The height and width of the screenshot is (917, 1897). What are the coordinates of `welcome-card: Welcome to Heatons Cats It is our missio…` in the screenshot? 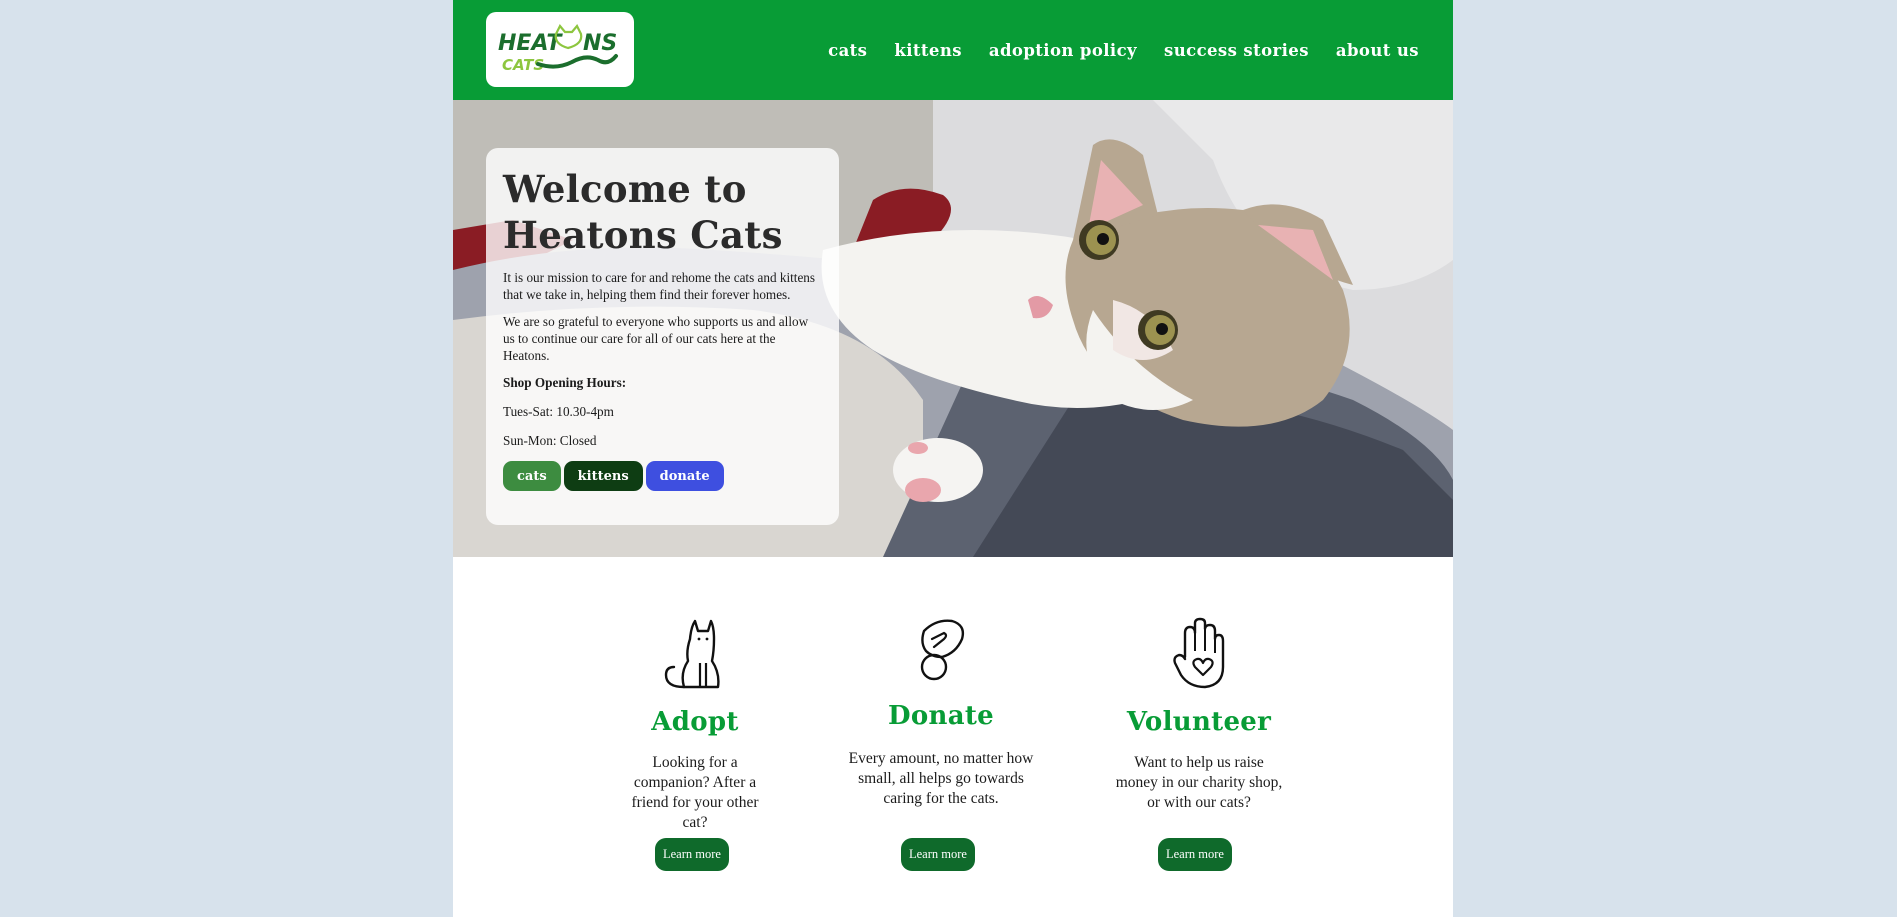 It's located at (662, 336).